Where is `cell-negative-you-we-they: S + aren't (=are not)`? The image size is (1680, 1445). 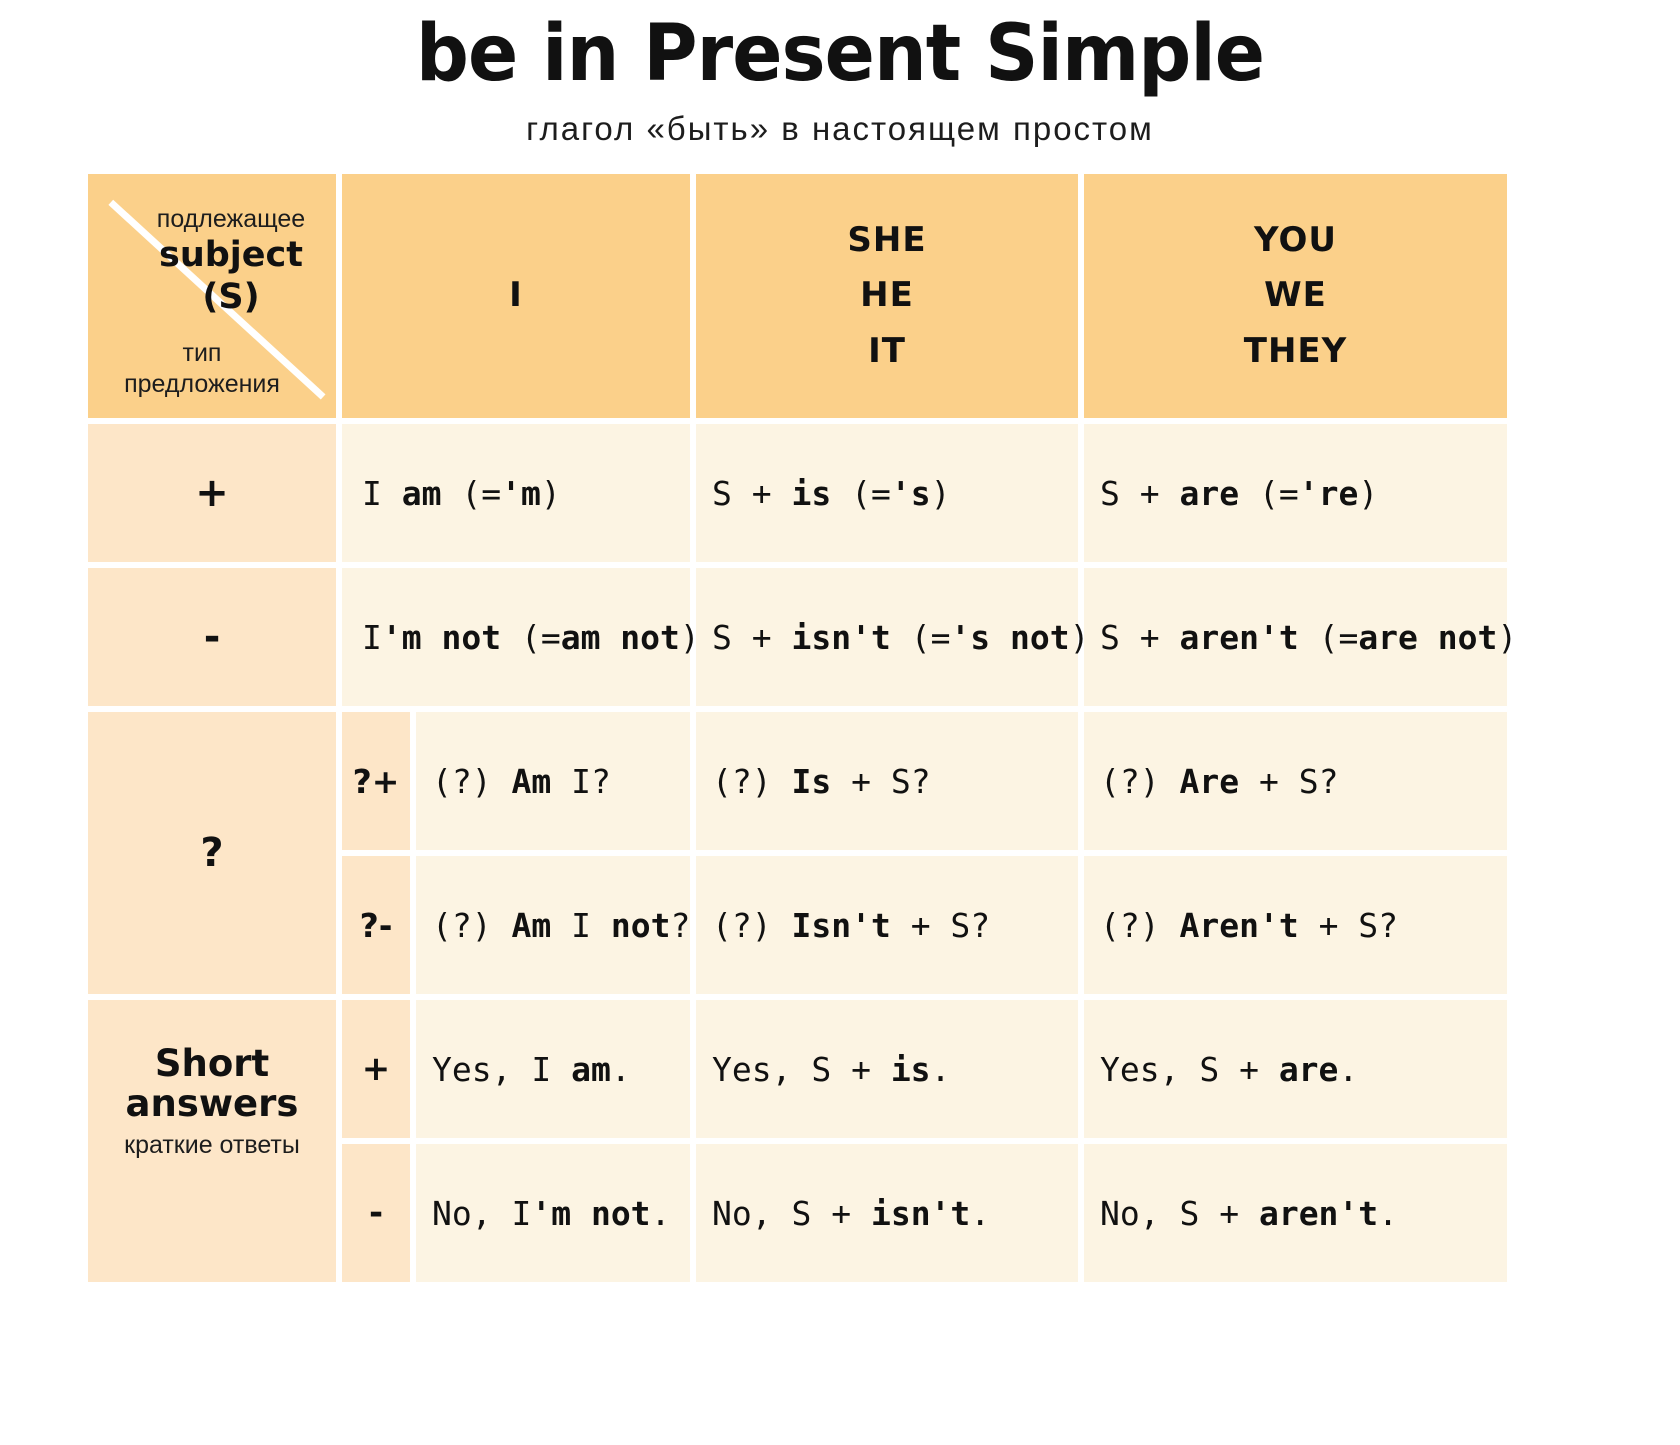 cell-negative-you-we-they: S + aren't (=are not) is located at coordinates (1300, 637).